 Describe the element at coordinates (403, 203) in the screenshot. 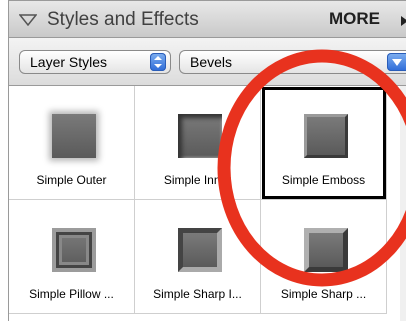

I see `scrollbar-track` at that location.